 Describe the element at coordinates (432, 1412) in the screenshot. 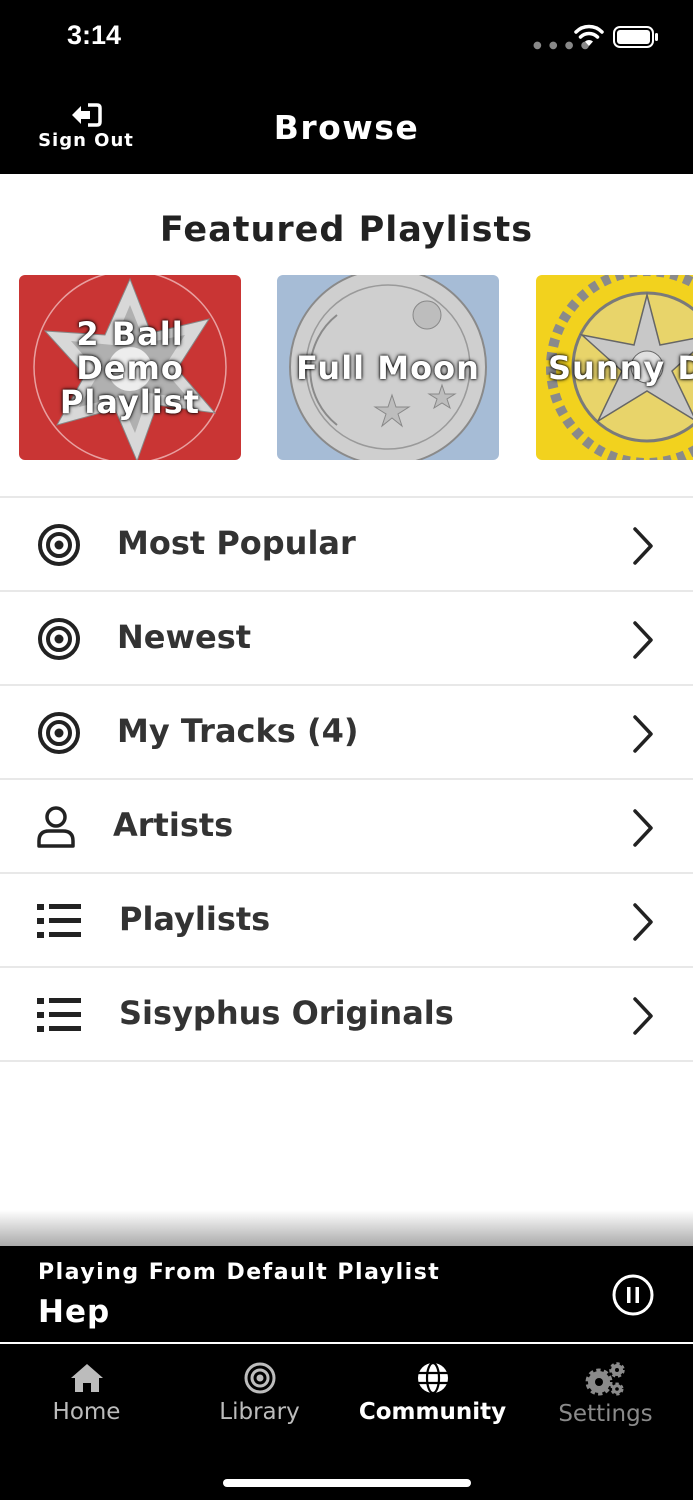

I see `tab-label: Community` at that location.